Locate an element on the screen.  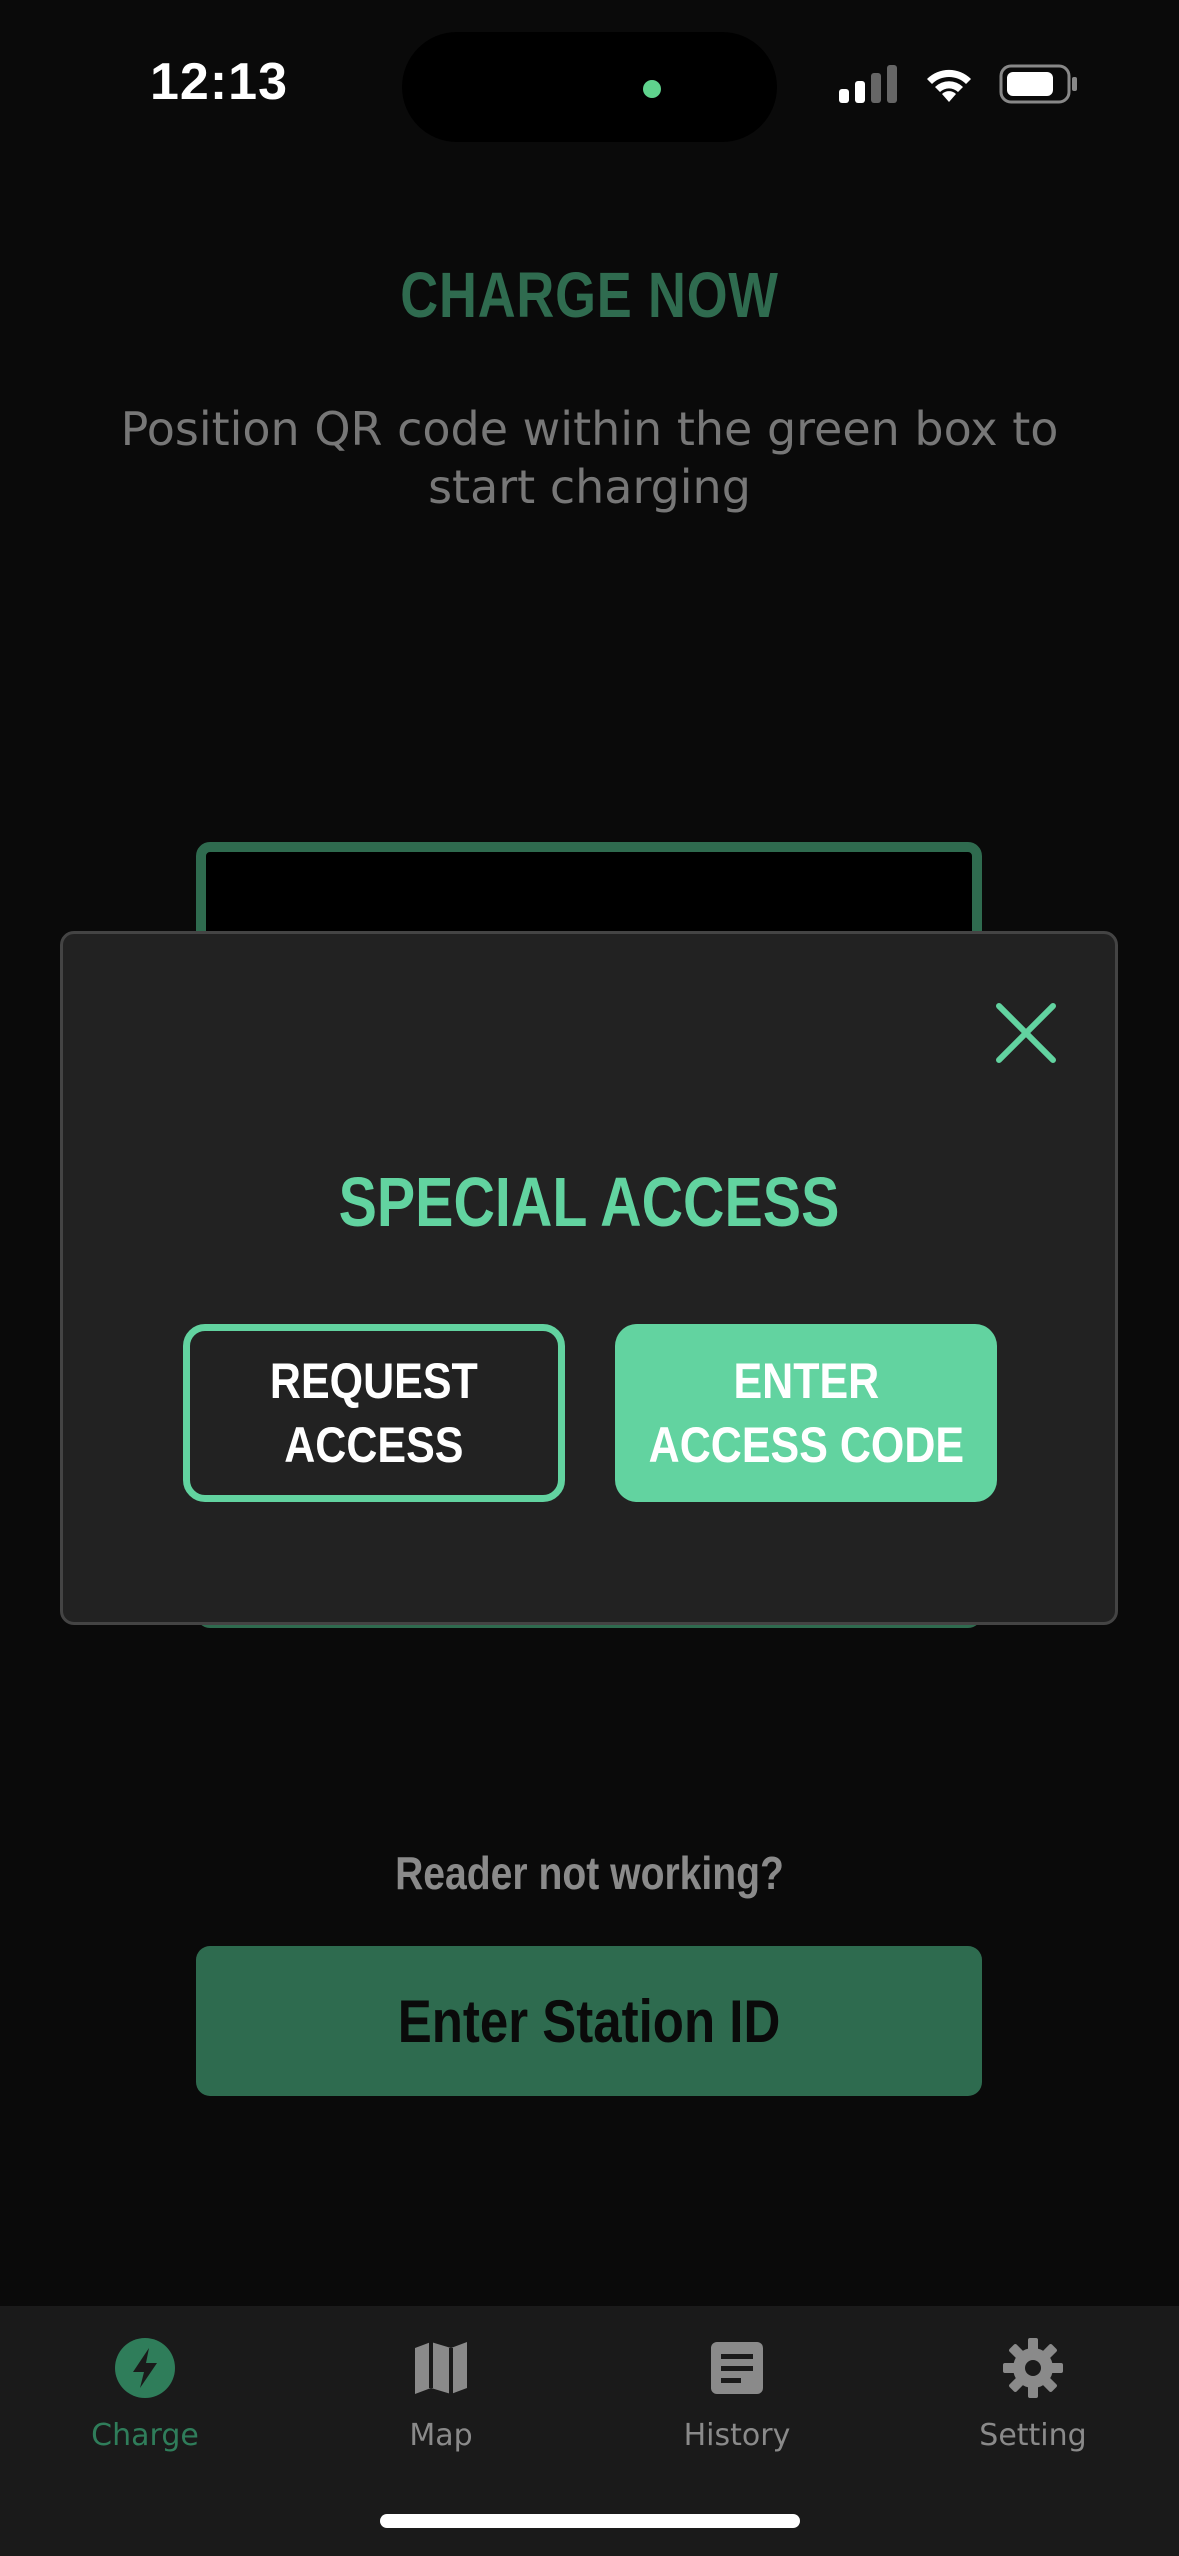
close-icon is located at coordinates (1026, 1033).